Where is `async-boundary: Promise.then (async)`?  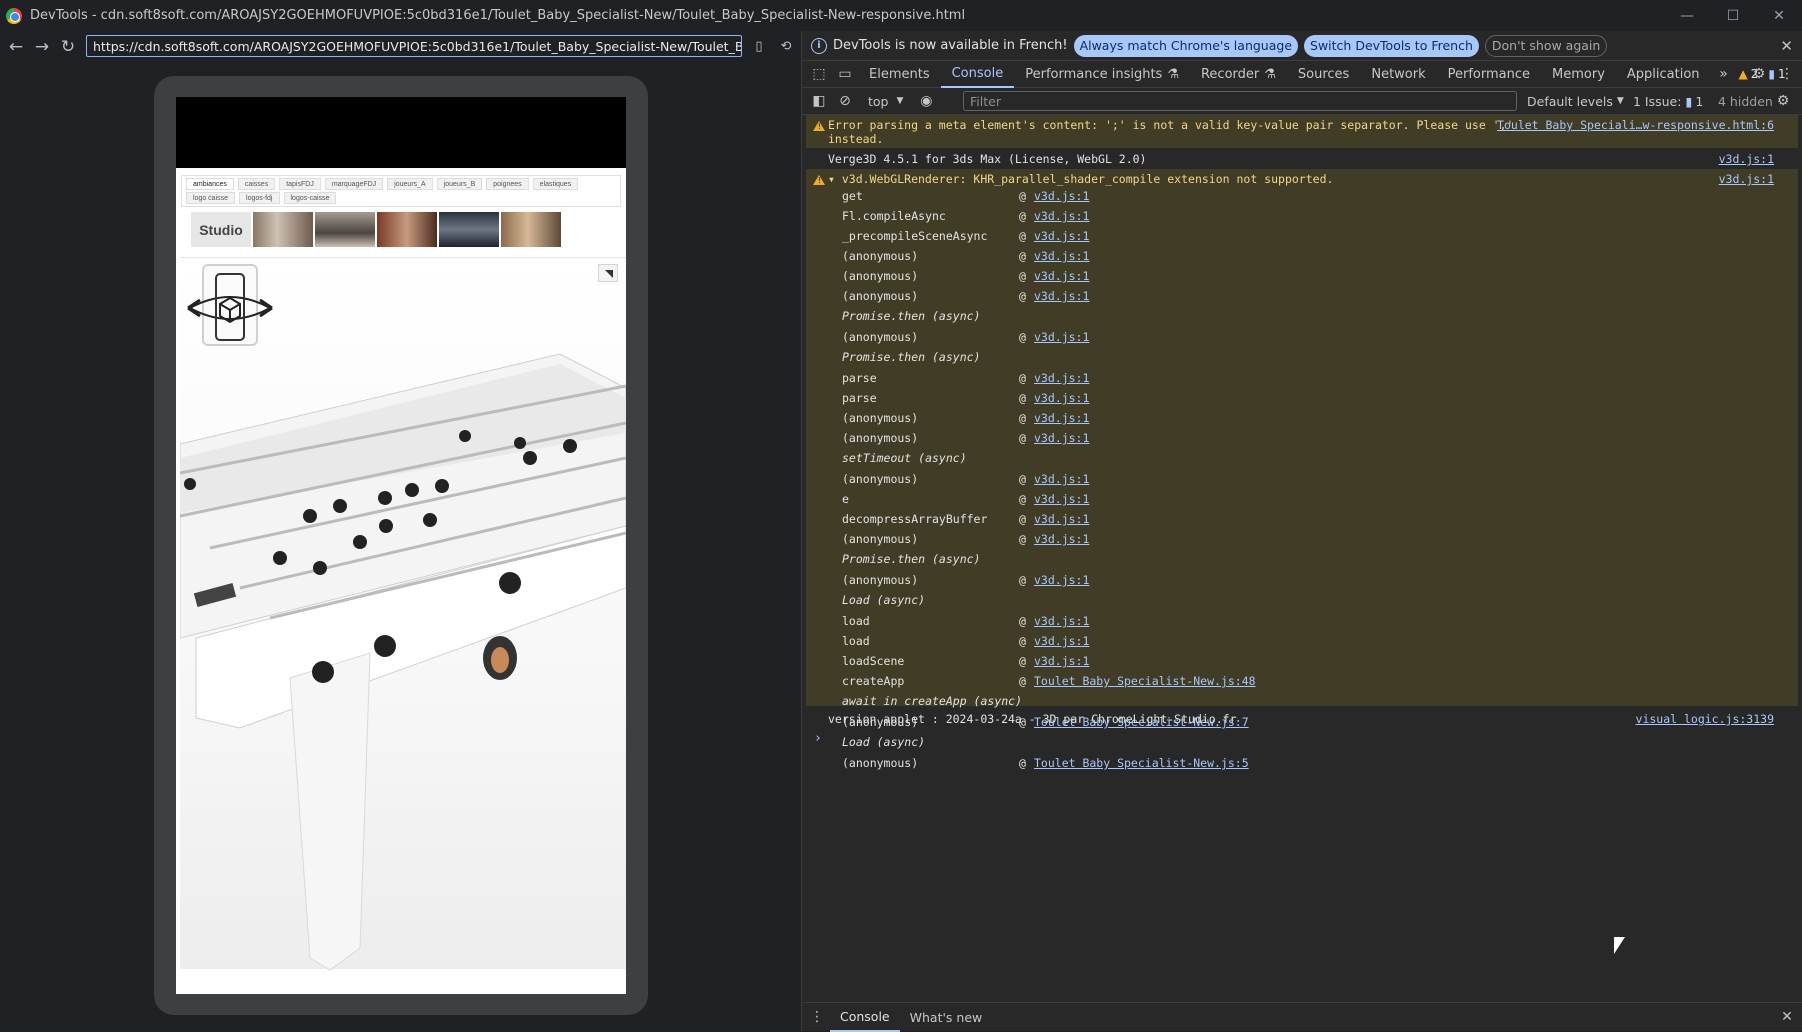
async-boundary: Promise.then (async) is located at coordinates (1301, 359).